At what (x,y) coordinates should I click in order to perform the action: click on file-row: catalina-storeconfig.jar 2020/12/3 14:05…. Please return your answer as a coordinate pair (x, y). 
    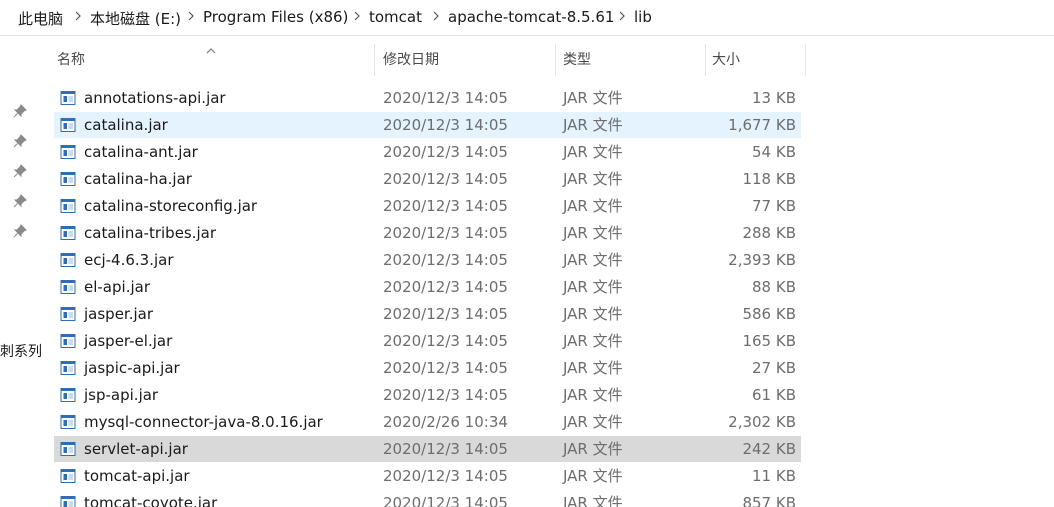
    Looking at the image, I should click on (427, 206).